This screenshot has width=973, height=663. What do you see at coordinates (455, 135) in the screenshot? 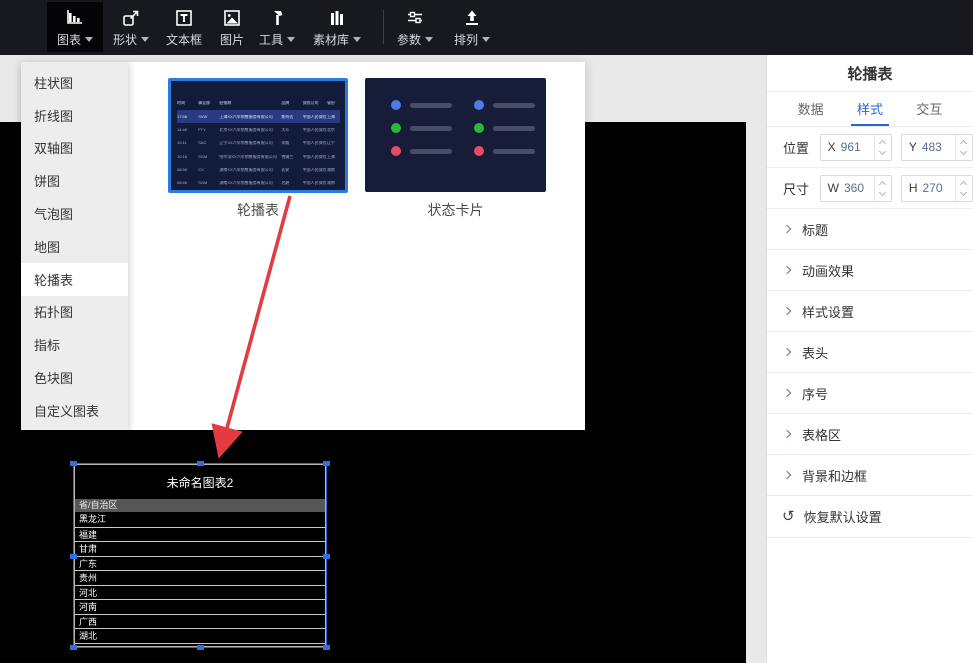
I see `status-card` at bounding box center [455, 135].